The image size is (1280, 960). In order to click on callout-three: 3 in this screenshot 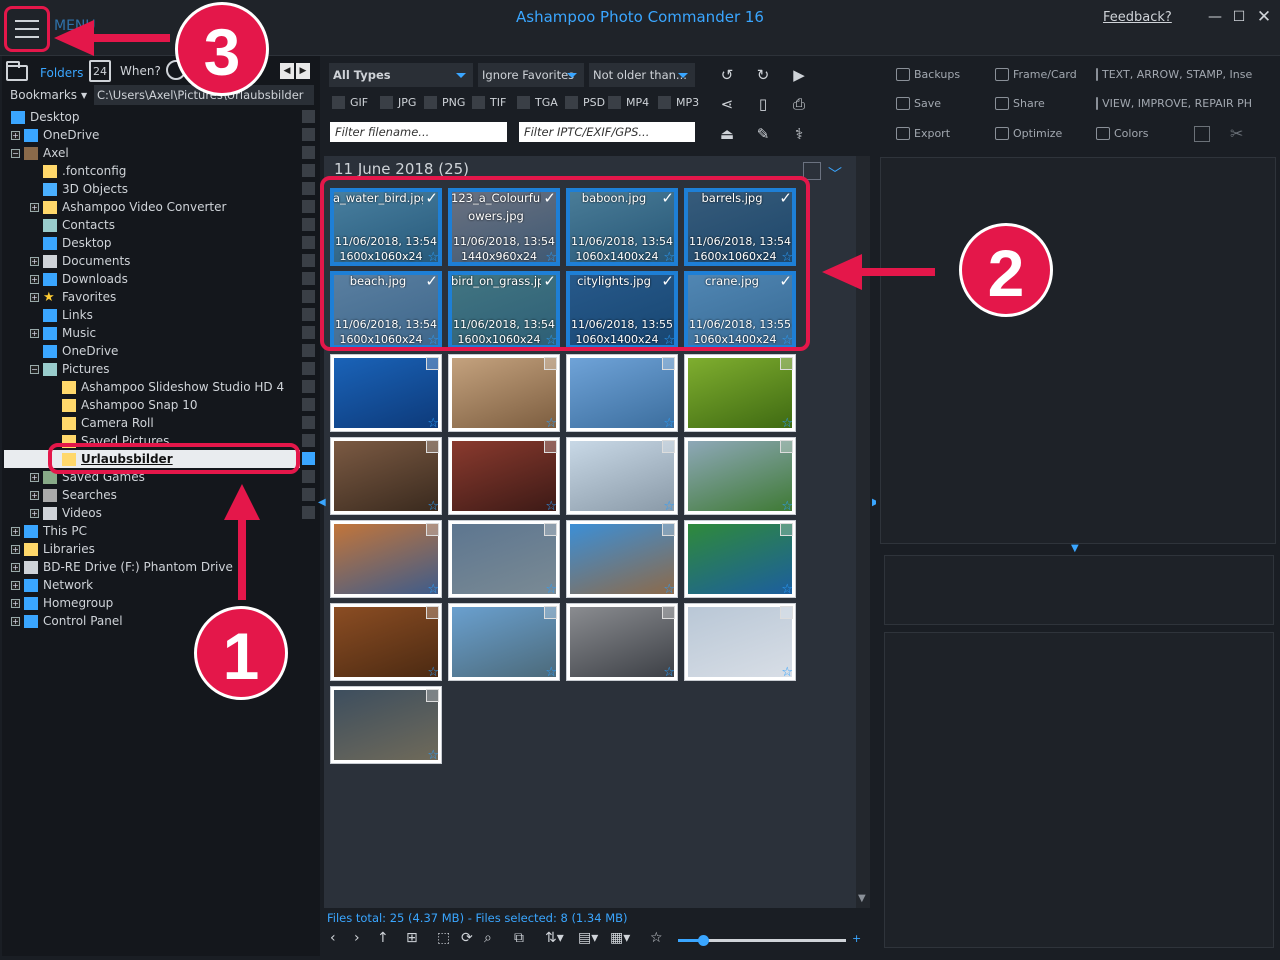, I will do `click(222, 49)`.